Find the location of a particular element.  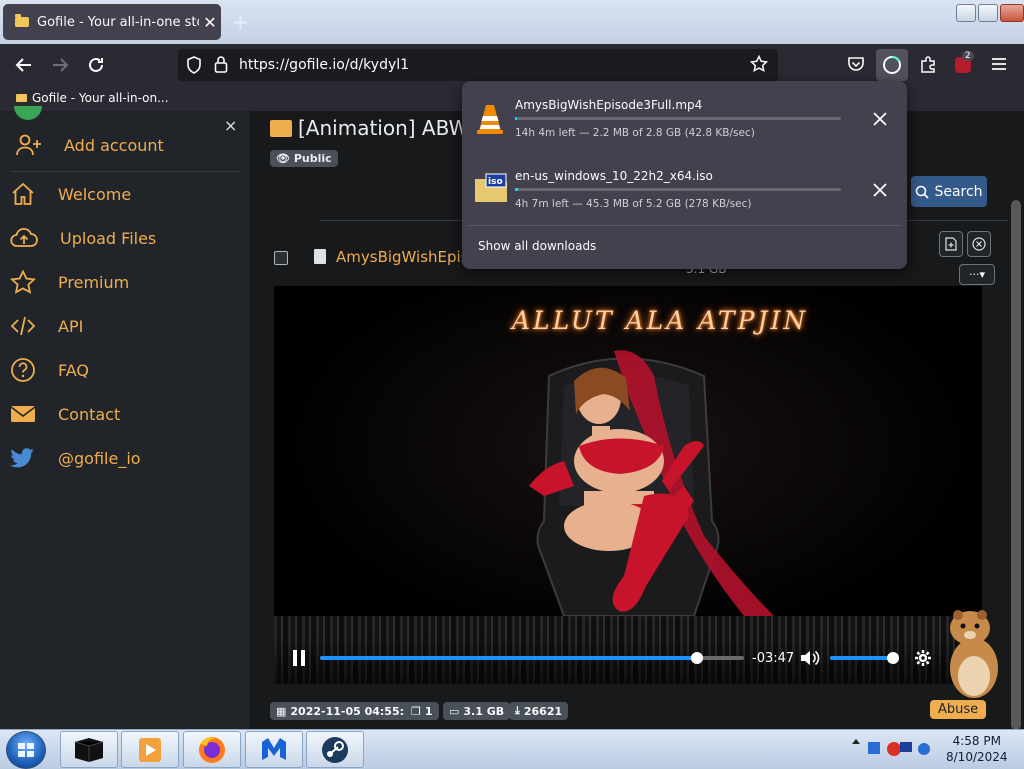

sidebar-item-label: @gofile_io is located at coordinates (99, 458).